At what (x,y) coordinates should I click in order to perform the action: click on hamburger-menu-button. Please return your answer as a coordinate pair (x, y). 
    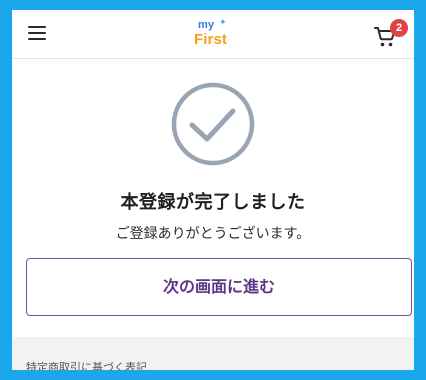
    Looking at the image, I should click on (38, 33).